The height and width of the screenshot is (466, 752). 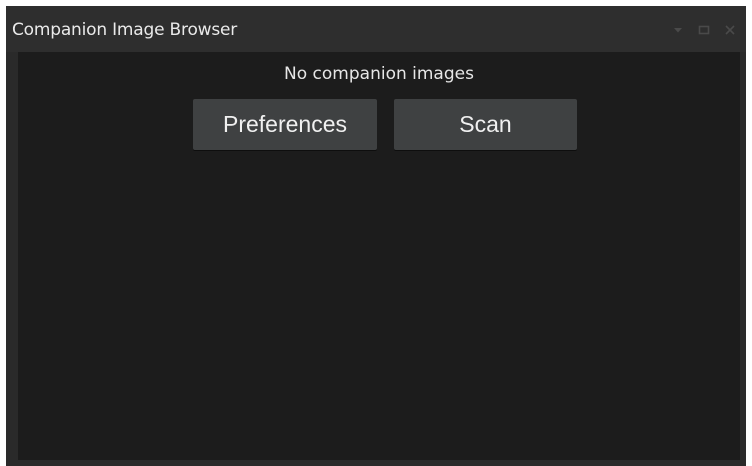 I want to click on close-icon, so click(x=730, y=30).